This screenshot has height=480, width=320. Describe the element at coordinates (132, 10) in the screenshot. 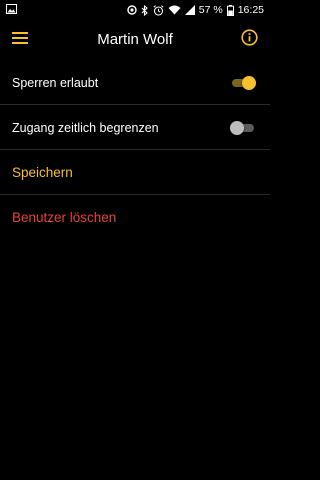

I see `sync-icon` at that location.